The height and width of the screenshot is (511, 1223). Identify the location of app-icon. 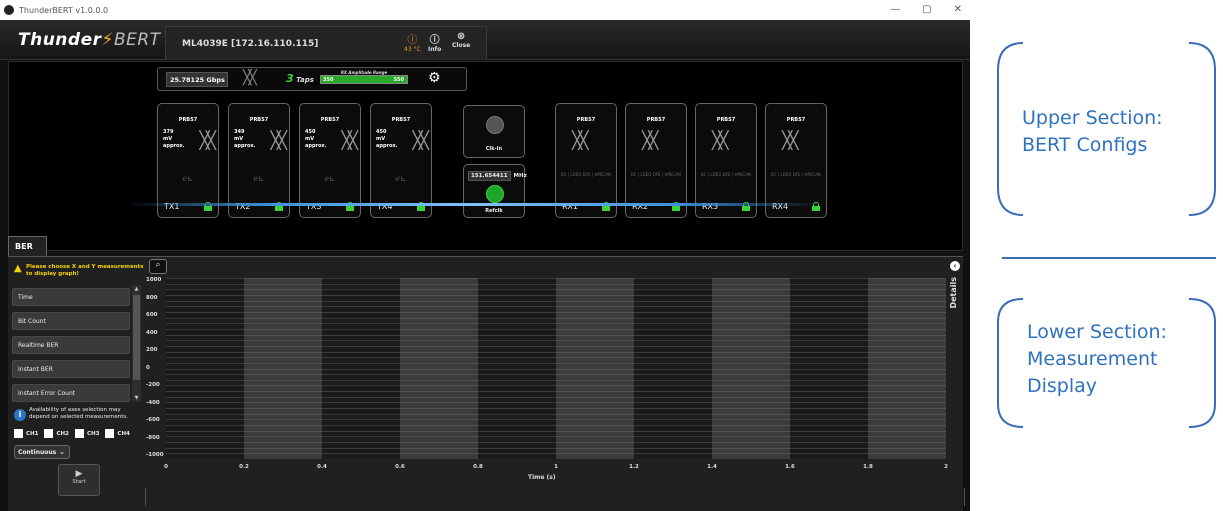
(9, 10).